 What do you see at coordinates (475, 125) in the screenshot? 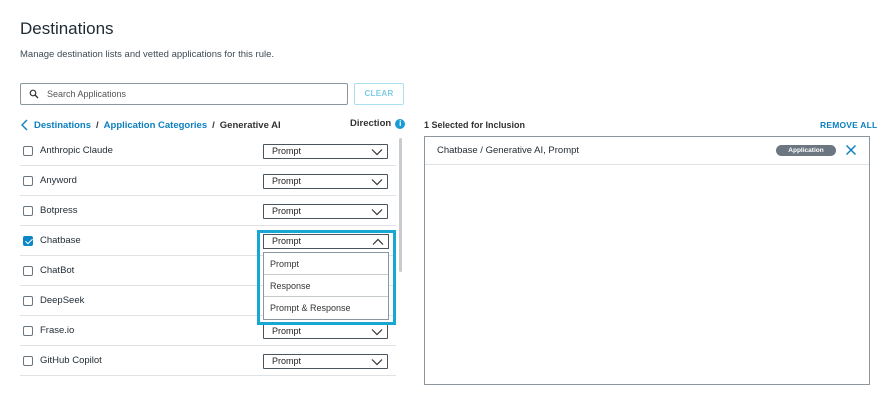
I see `selected-count-title: 1 Selected for Inclusion` at bounding box center [475, 125].